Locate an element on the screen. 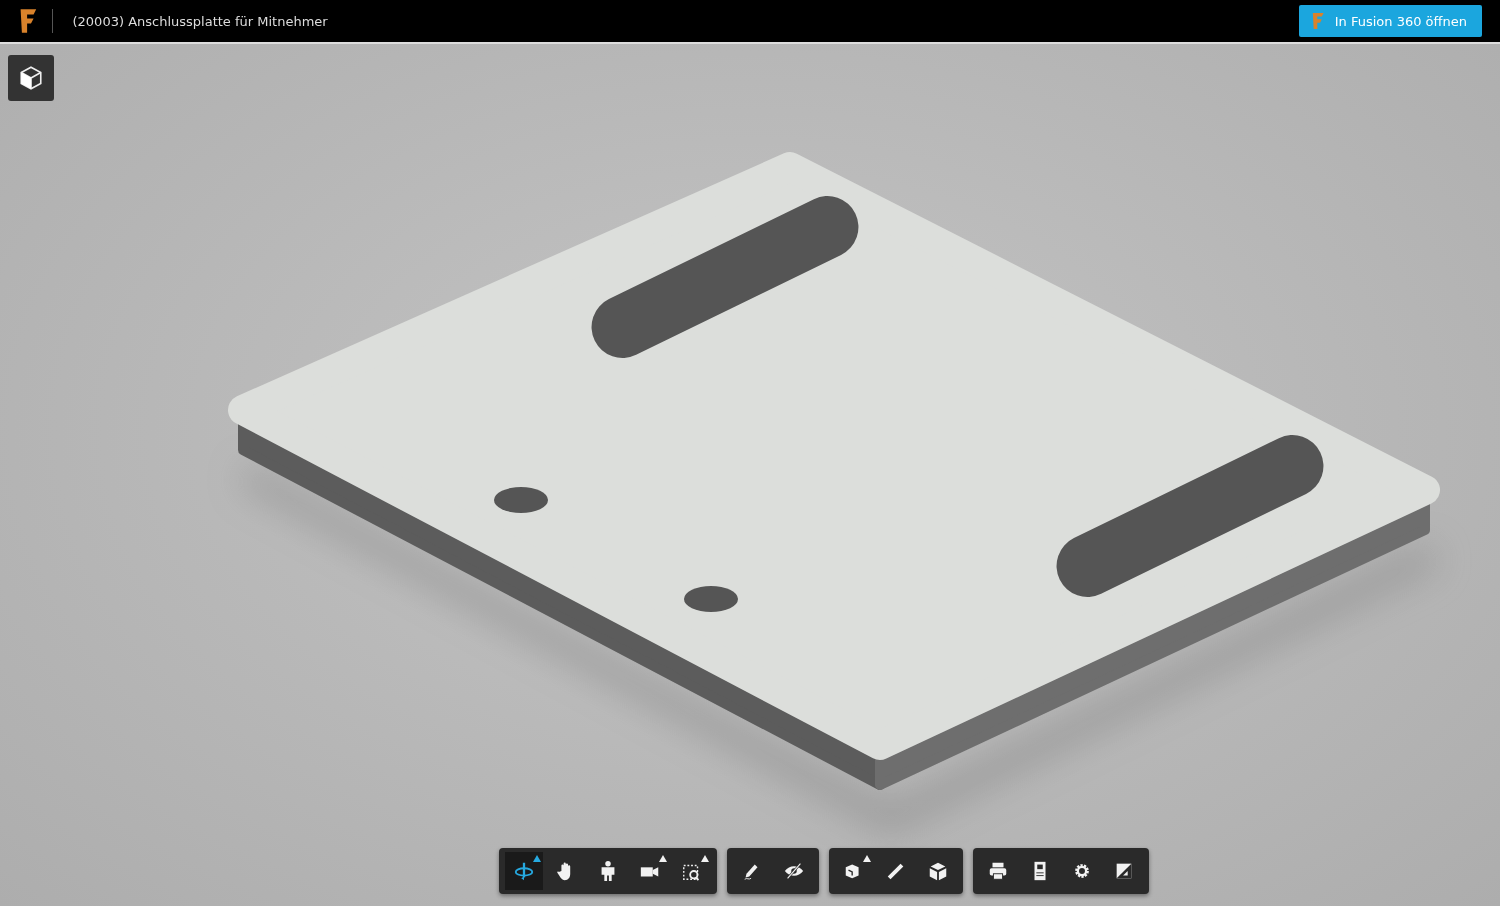  orbit-icon is located at coordinates (524, 871).